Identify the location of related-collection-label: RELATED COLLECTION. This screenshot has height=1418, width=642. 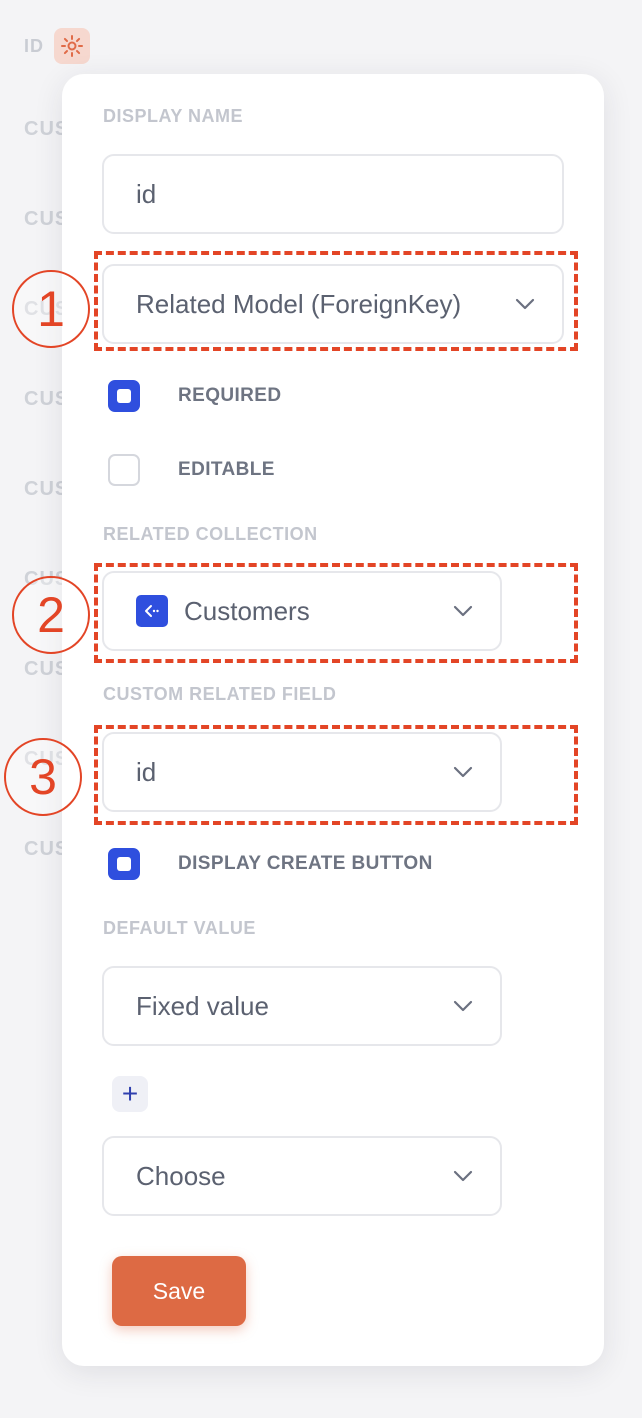
(210, 534).